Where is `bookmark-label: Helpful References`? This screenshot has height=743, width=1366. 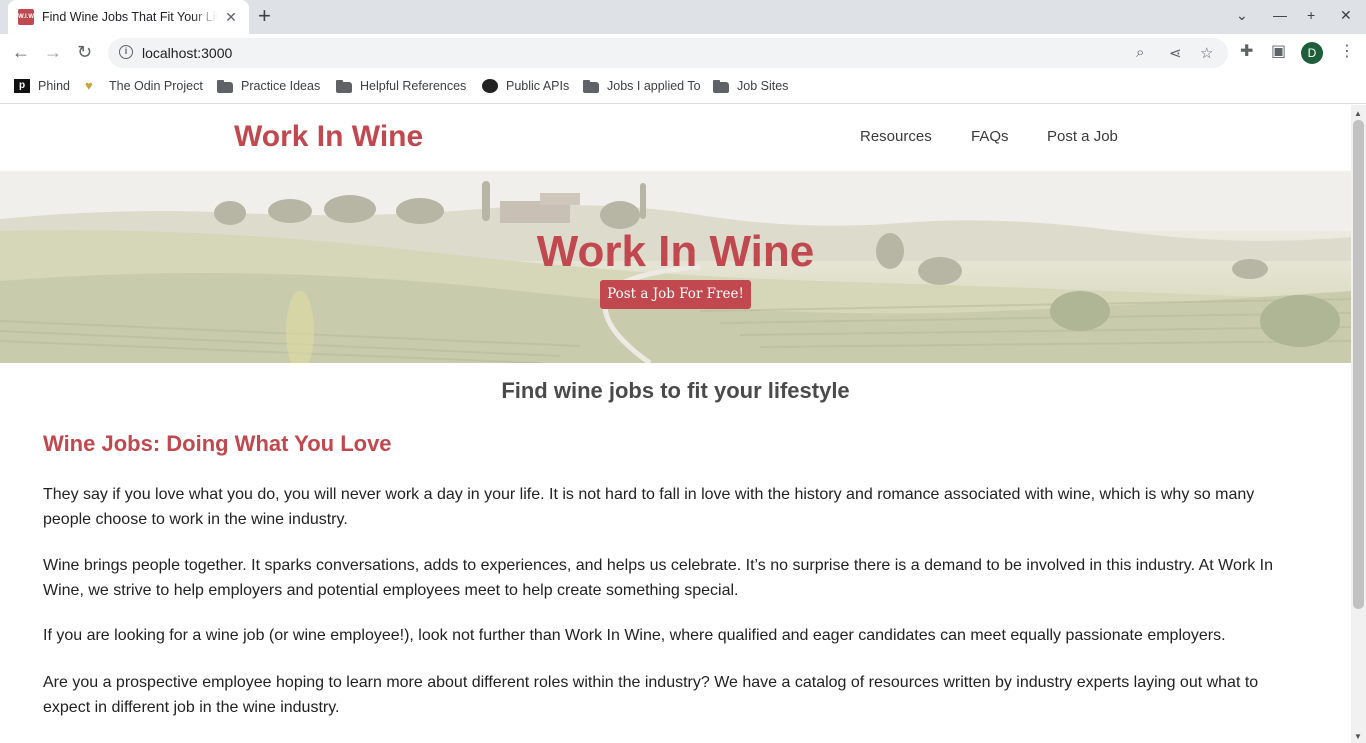
bookmark-label: Helpful References is located at coordinates (413, 86).